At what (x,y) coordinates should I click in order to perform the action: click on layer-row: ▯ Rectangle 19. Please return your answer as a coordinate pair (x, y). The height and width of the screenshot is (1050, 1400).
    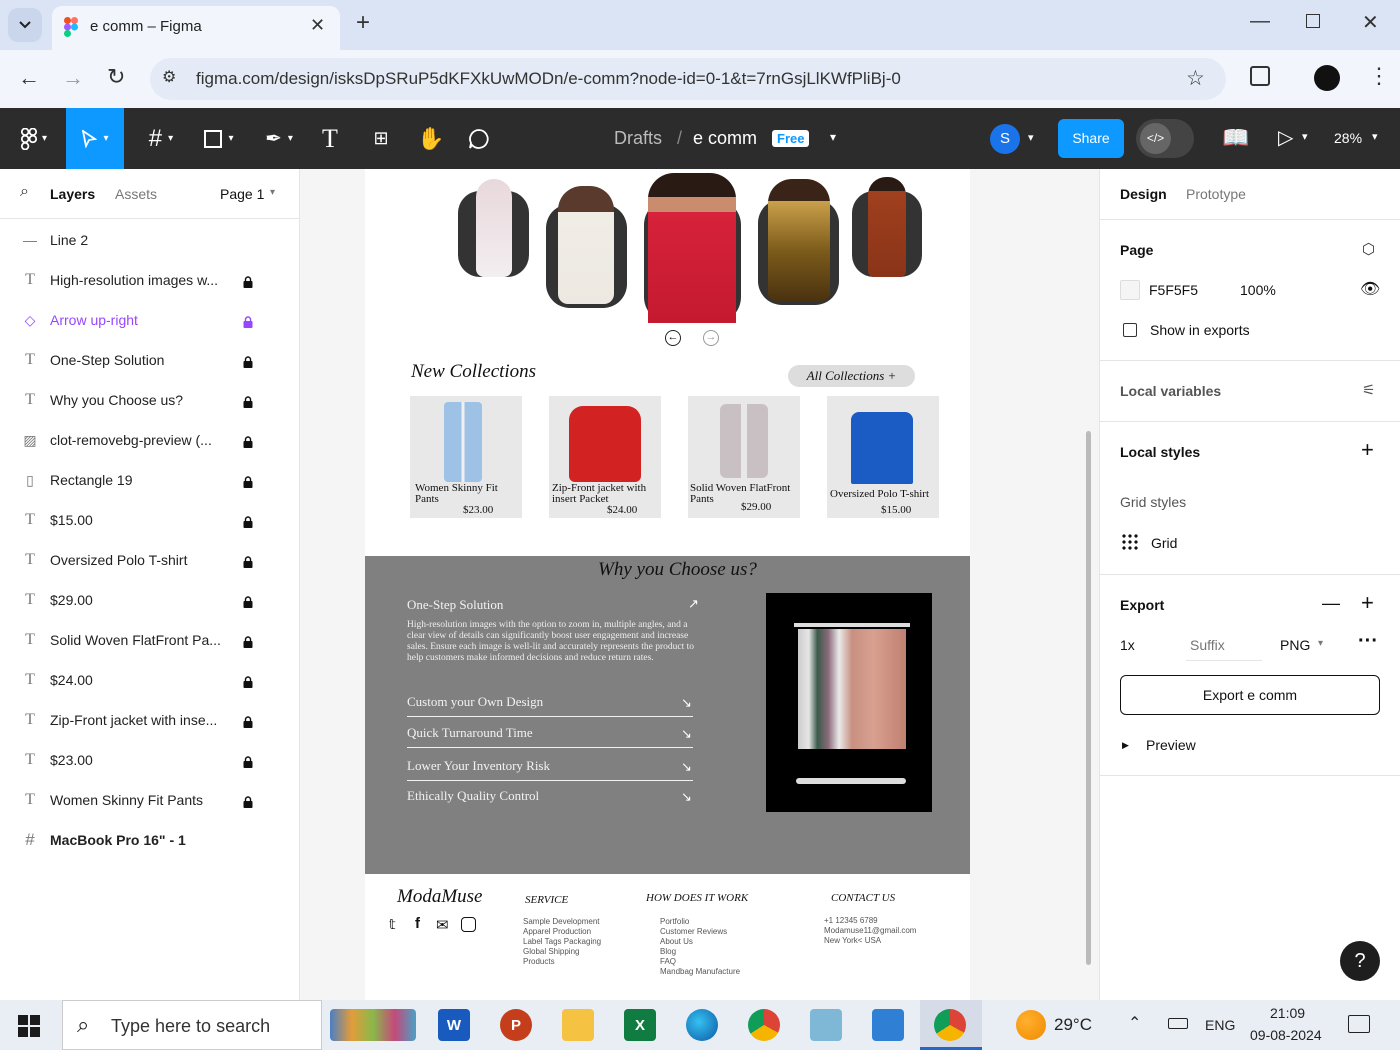
    Looking at the image, I should click on (150, 480).